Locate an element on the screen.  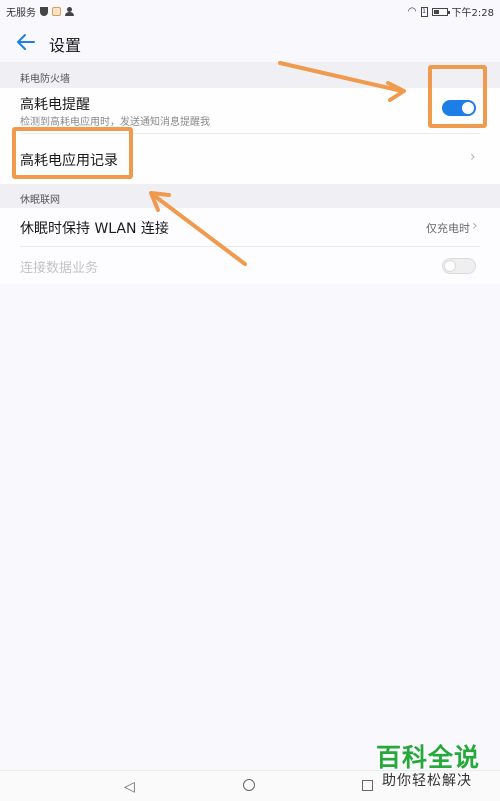
status-right: ◠ 1 下午2:28 is located at coordinates (451, 11).